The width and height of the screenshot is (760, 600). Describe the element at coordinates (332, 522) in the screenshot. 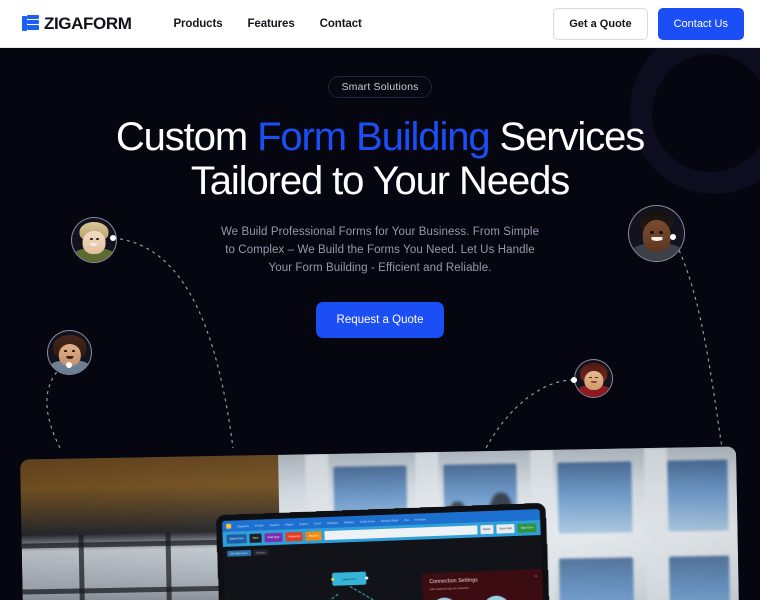

I see `menubar-item: Settings` at that location.